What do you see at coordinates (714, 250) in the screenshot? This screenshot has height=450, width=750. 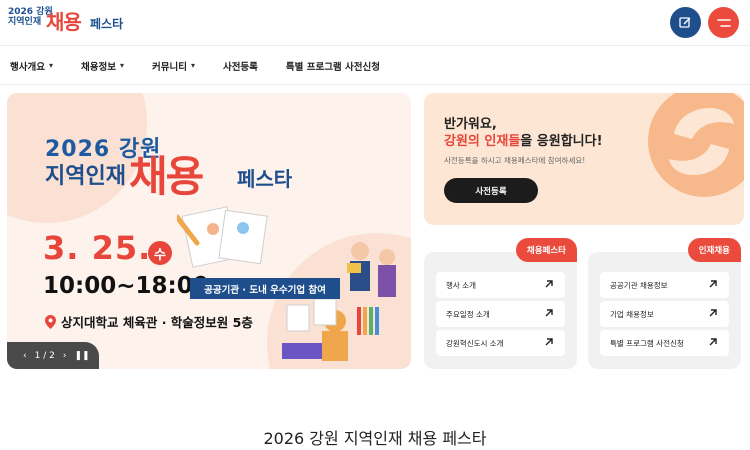 I see `jobs-card-tag: 인재채용` at bounding box center [714, 250].